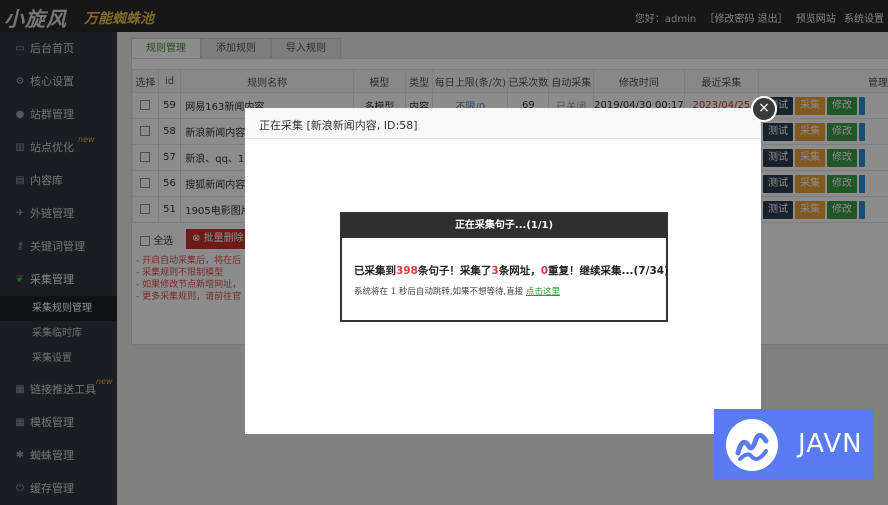 The width and height of the screenshot is (888, 505). What do you see at coordinates (830, 444) in the screenshot?
I see `watermark-text: JAVN` at bounding box center [830, 444].